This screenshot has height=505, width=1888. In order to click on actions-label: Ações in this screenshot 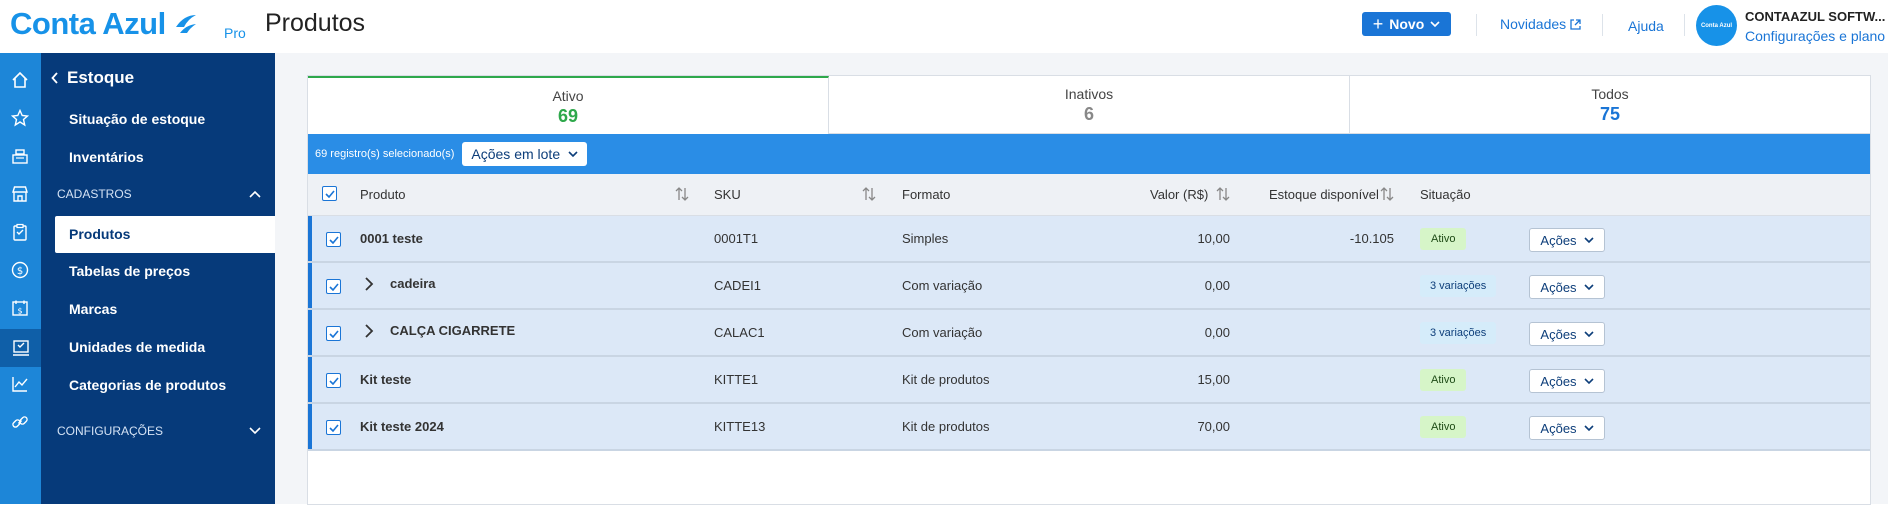, I will do `click(1558, 334)`.